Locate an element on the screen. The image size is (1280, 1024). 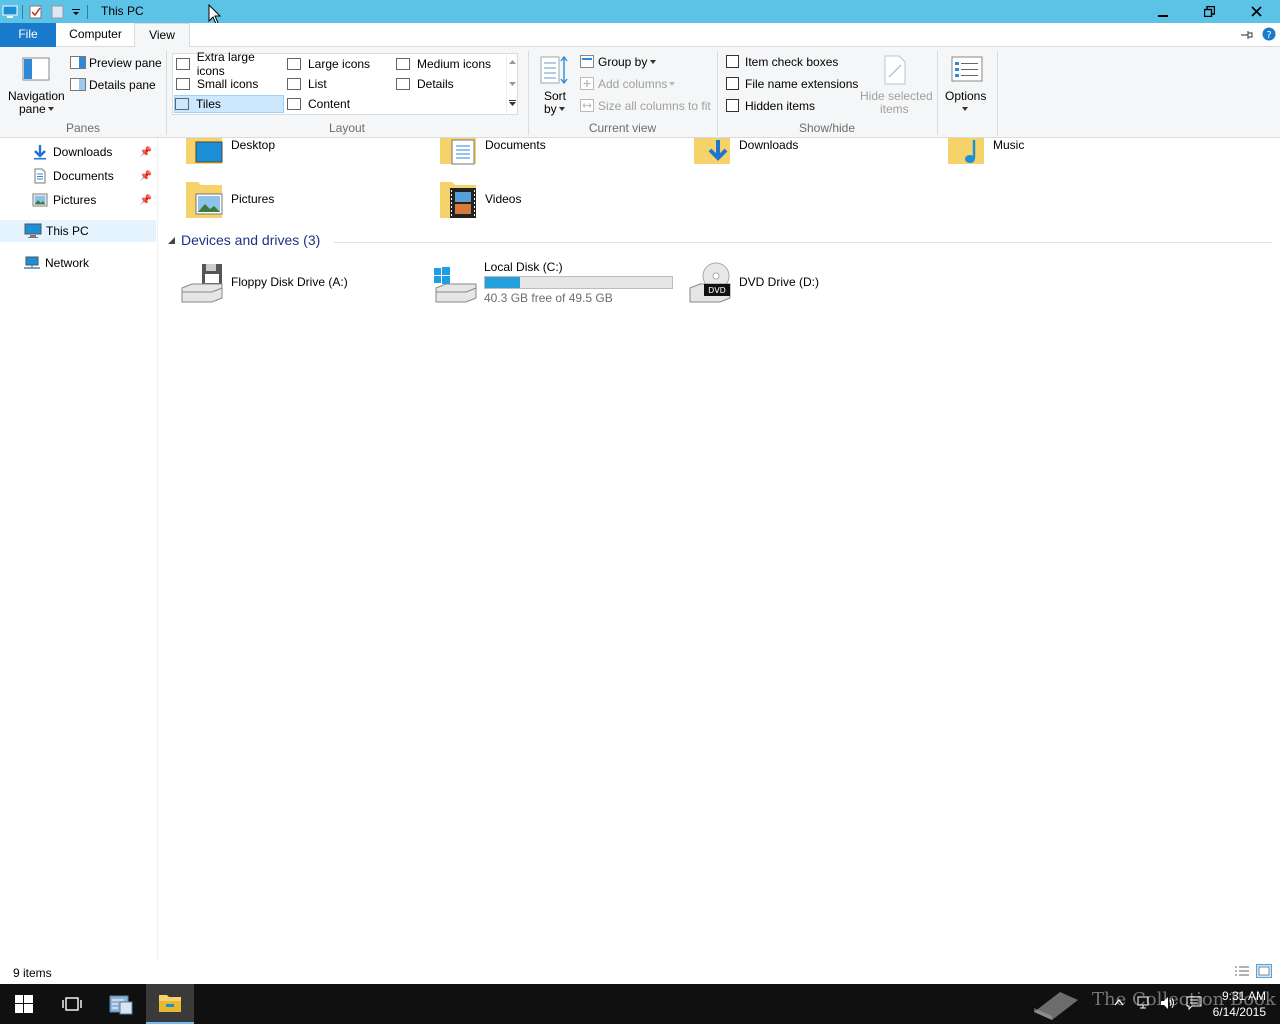
devices-group-header: Devices and drives (3) is located at coordinates (244, 240).